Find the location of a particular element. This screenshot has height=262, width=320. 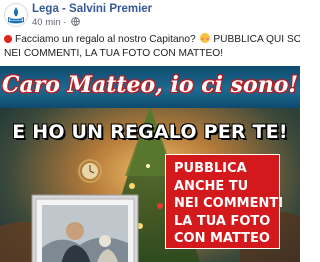

page-name-link: Lega - Salvini Premier is located at coordinates (92, 9).